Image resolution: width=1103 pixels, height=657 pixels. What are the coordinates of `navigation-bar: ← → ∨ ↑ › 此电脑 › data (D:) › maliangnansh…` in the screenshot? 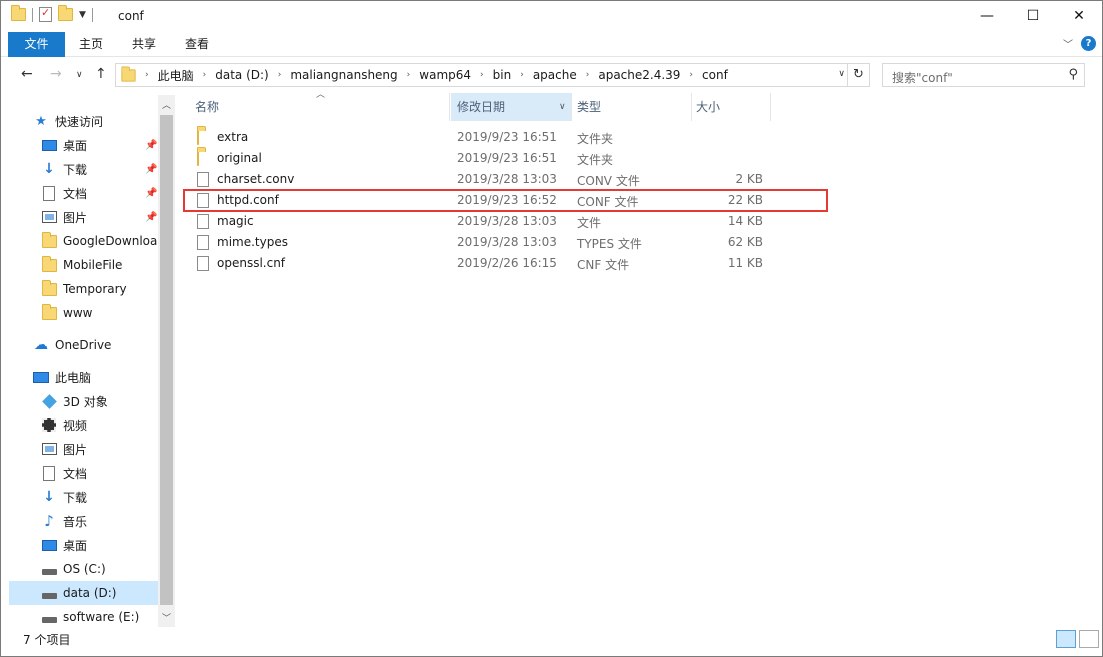 It's located at (551, 75).